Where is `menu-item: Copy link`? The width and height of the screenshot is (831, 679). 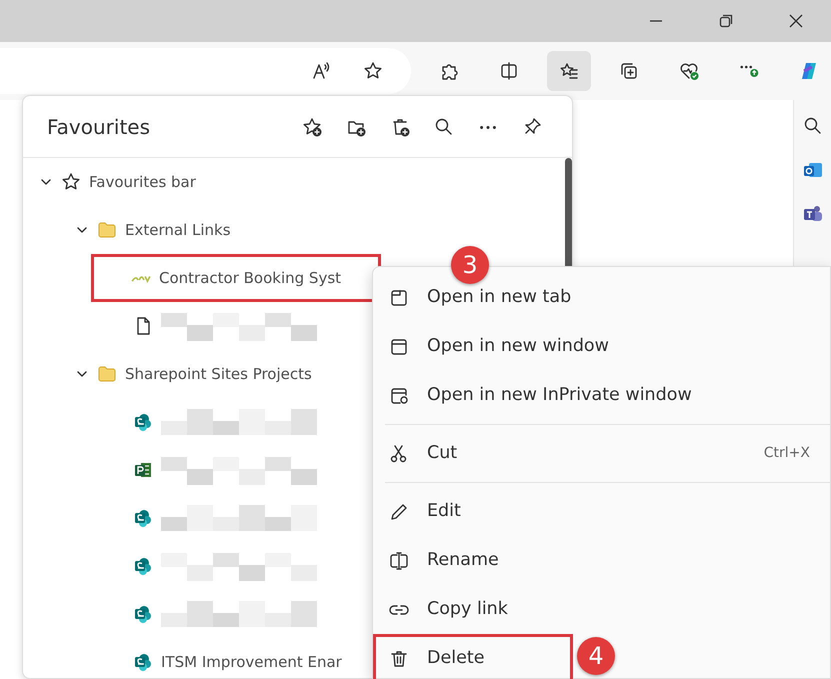
menu-item: Copy link is located at coordinates (601, 609).